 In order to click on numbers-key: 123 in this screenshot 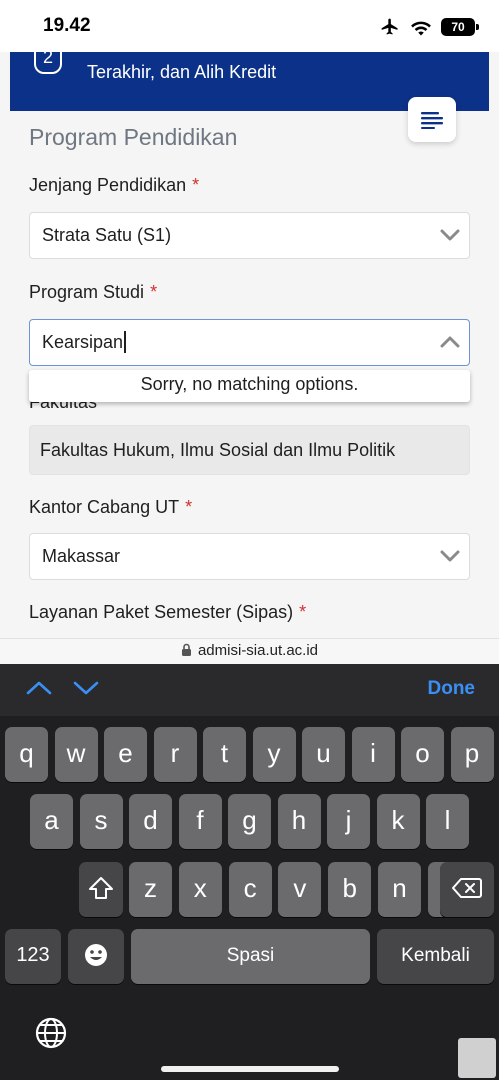, I will do `click(33, 956)`.